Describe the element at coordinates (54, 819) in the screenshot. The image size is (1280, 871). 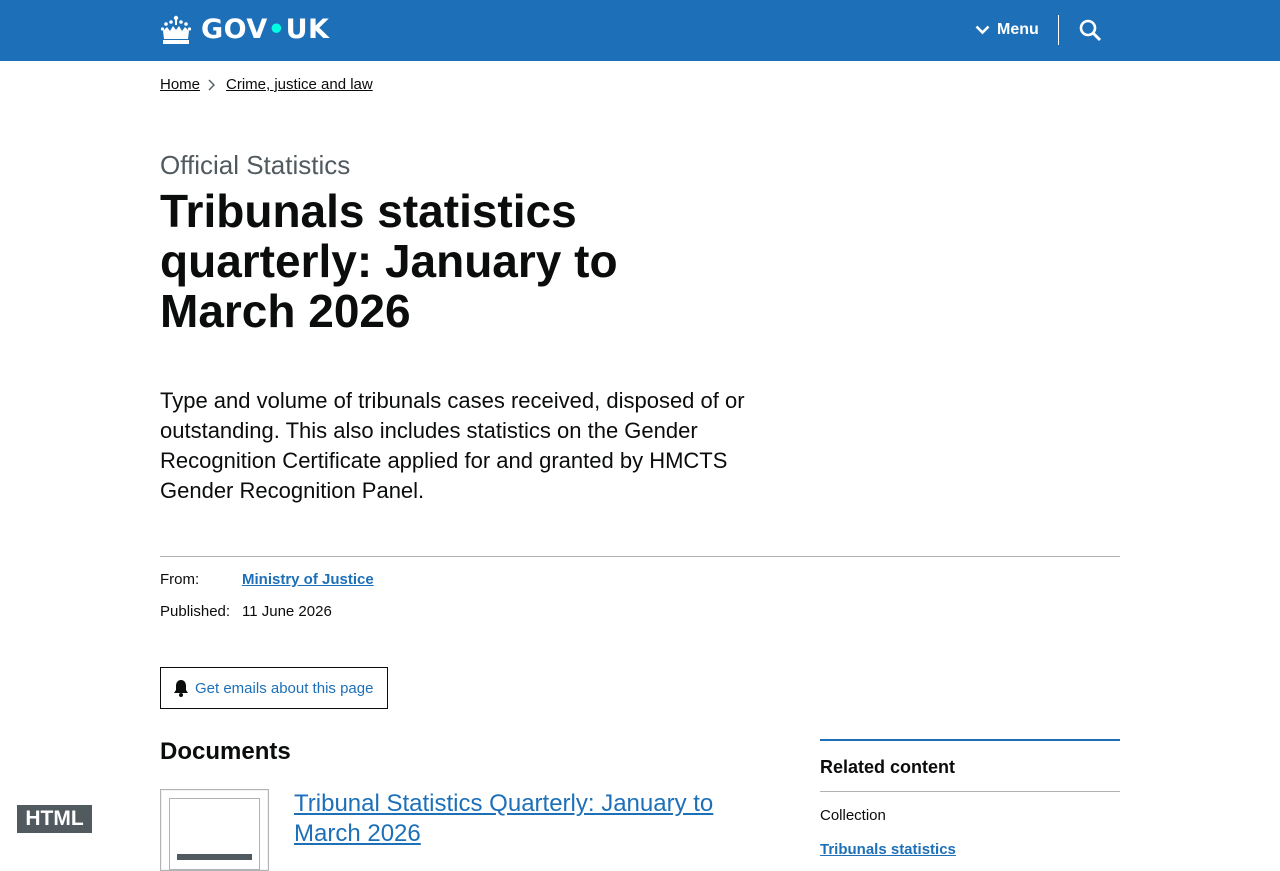
I see `thumbnail-html-label: HTML` at that location.